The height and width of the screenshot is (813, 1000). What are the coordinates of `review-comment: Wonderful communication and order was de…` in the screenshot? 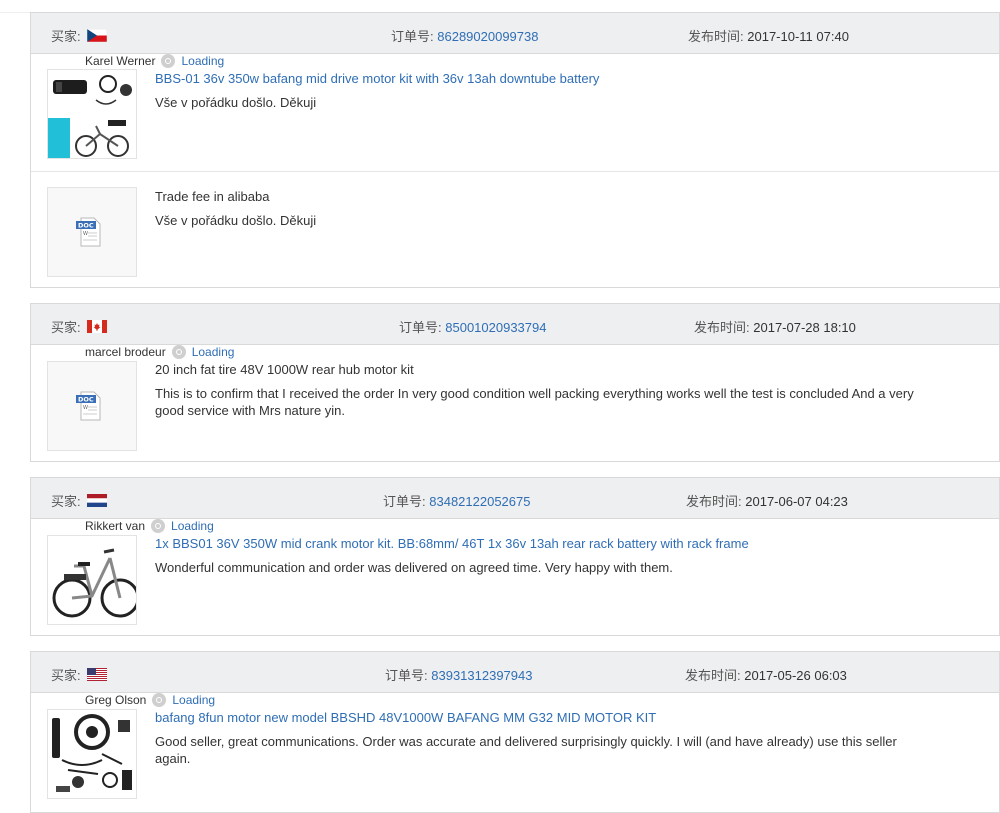 It's located at (414, 567).